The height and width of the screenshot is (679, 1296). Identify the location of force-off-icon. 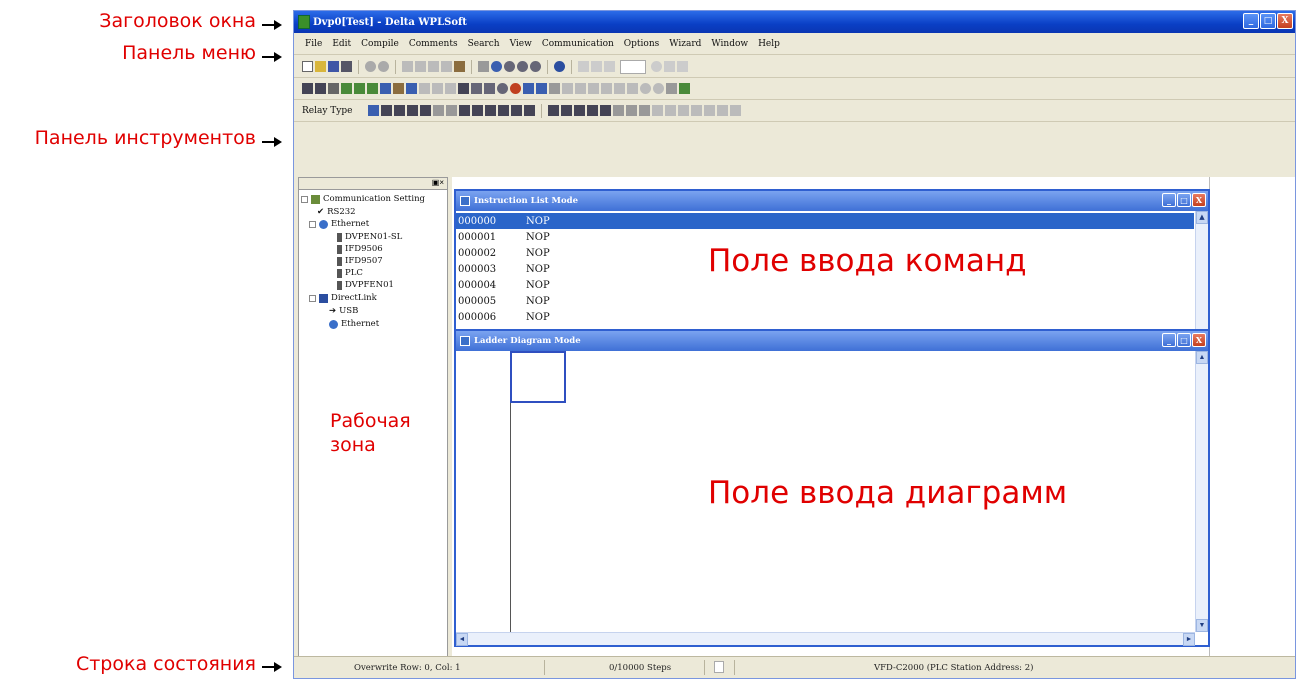
(619, 88).